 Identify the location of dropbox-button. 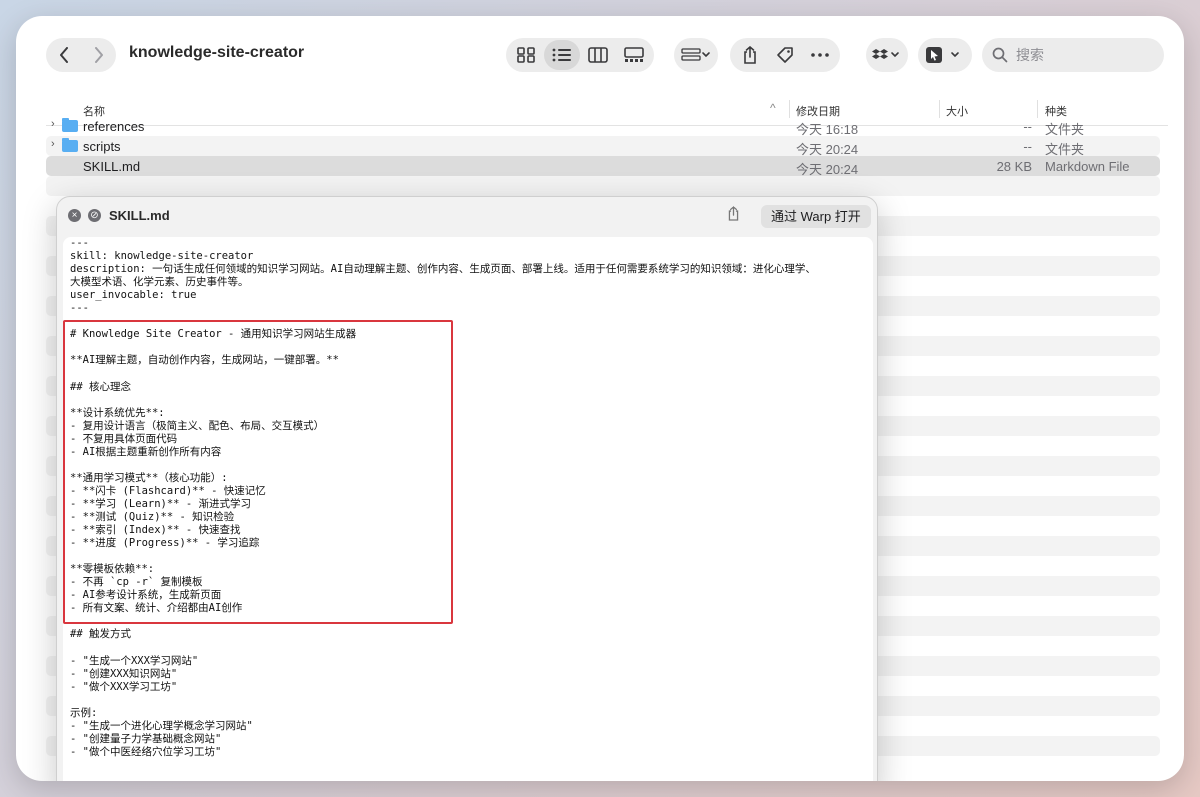
(887, 55).